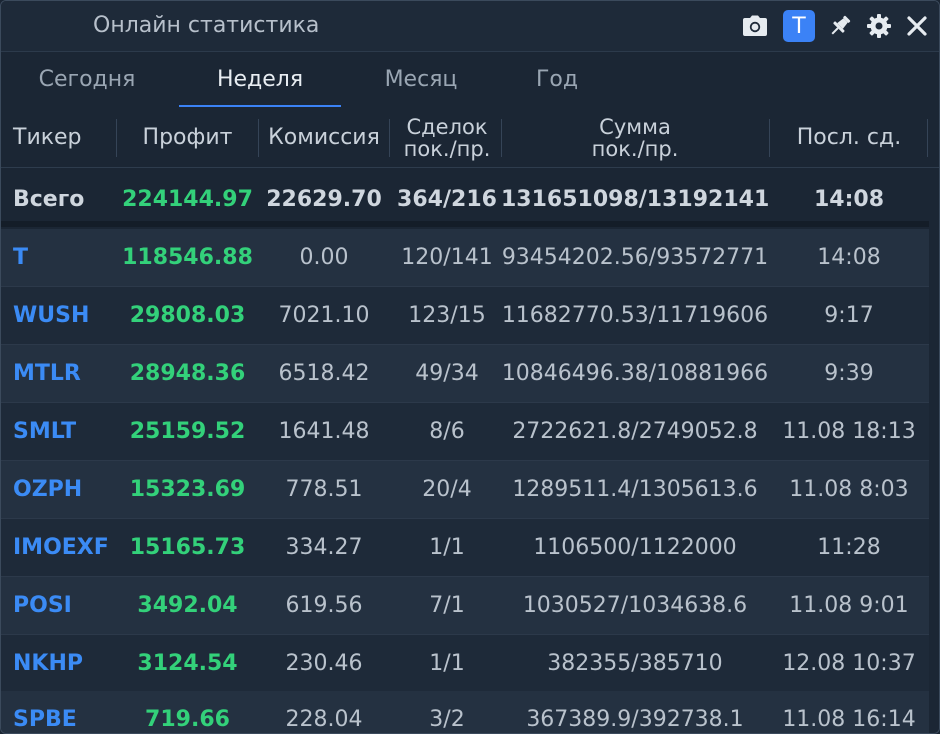 This screenshot has width=940, height=734. What do you see at coordinates (635, 149) in the screenshot?
I see `col-header-sum-line2: пок./пр.` at bounding box center [635, 149].